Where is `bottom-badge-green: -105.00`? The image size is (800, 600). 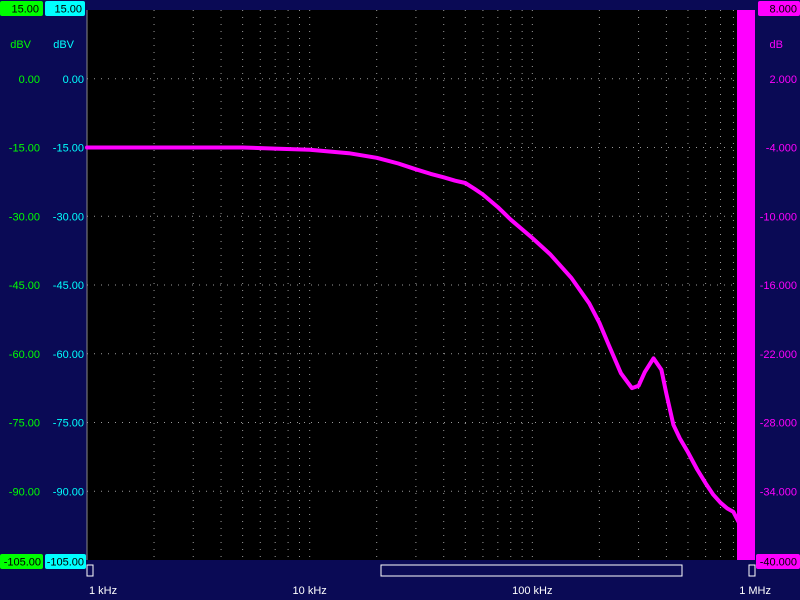 bottom-badge-green: -105.00 is located at coordinates (22, 563).